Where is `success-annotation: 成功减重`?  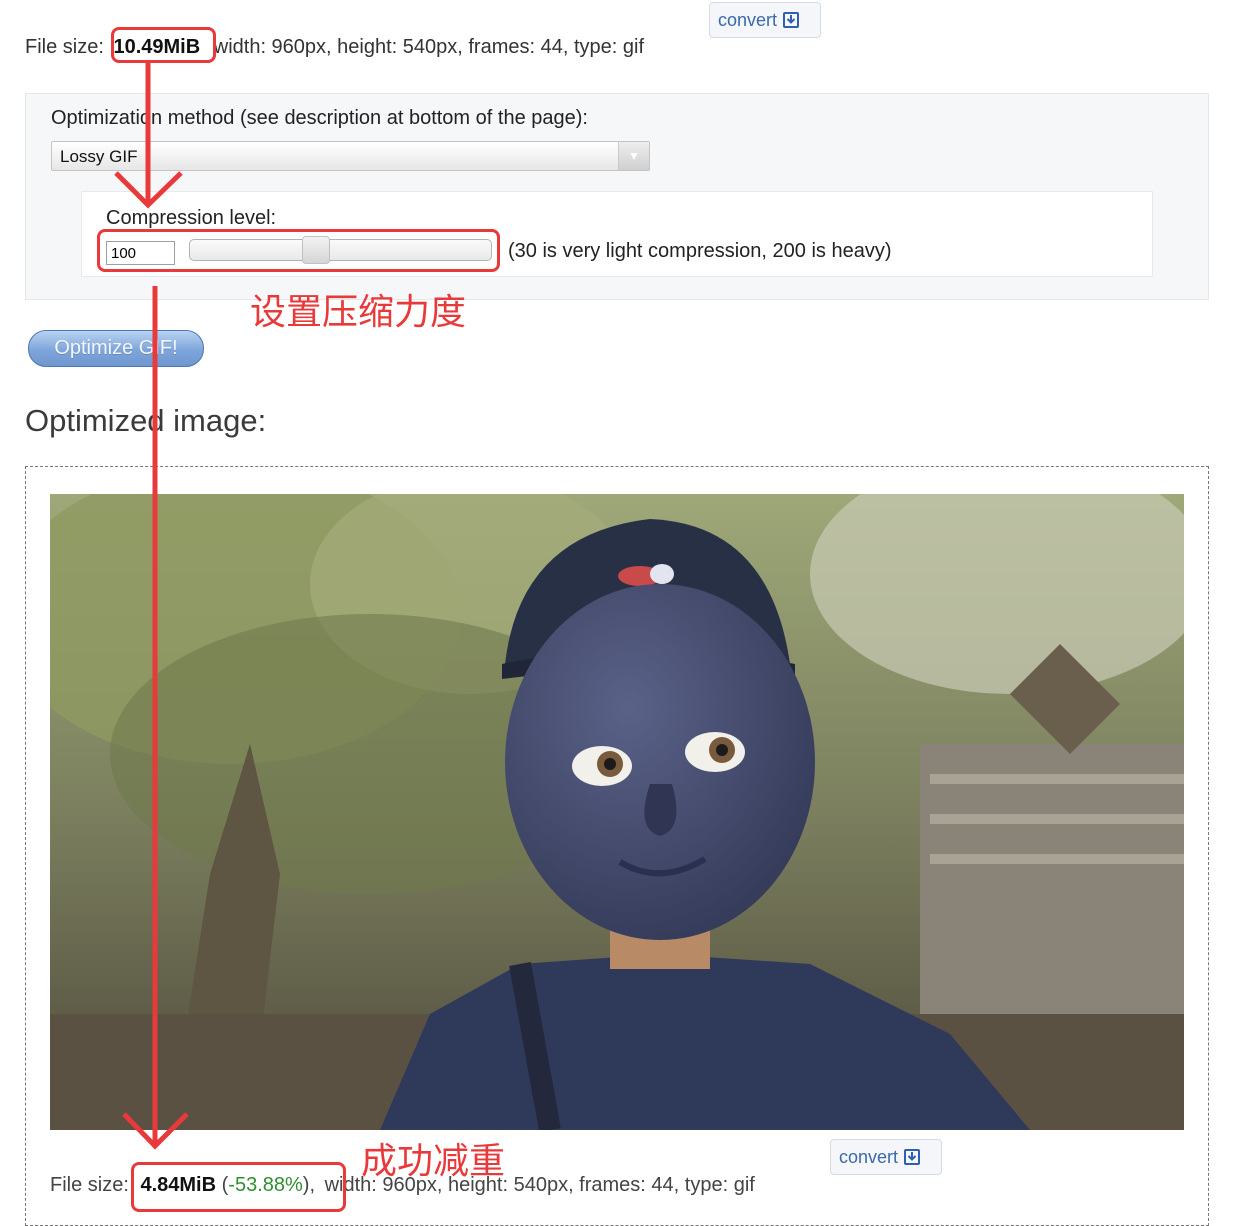
success-annotation: 成功减重 is located at coordinates (433, 1161).